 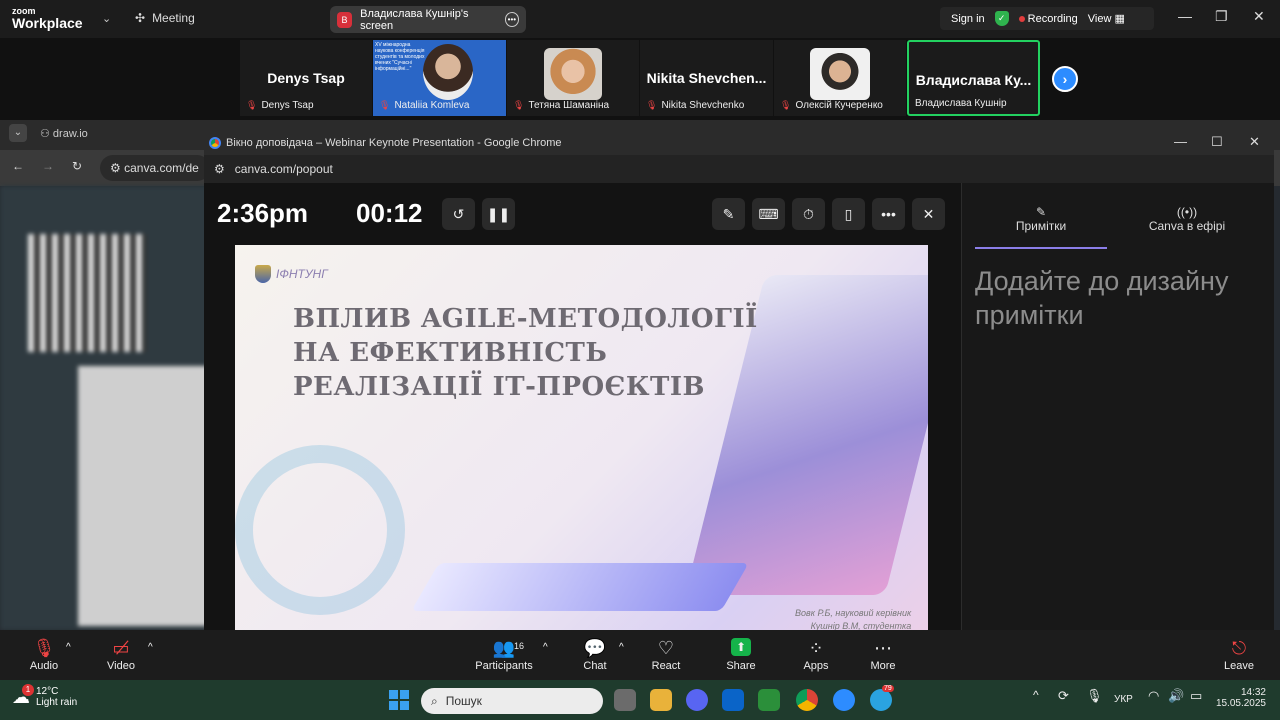 What do you see at coordinates (263, 274) in the screenshot?
I see `university-crest-icon` at bounding box center [263, 274].